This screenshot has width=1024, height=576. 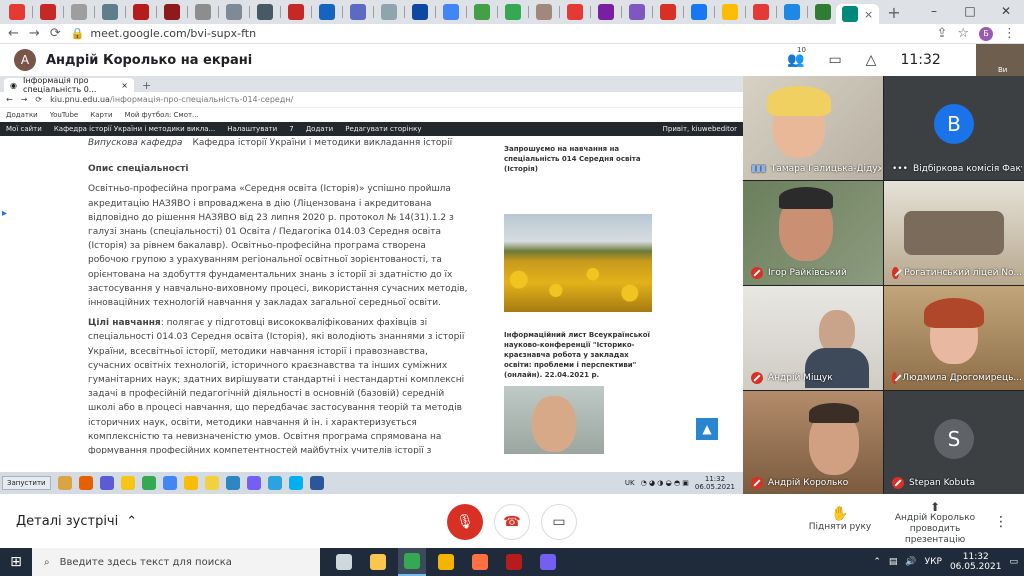 I want to click on tab-icon-globe, so click(x=234, y=12).